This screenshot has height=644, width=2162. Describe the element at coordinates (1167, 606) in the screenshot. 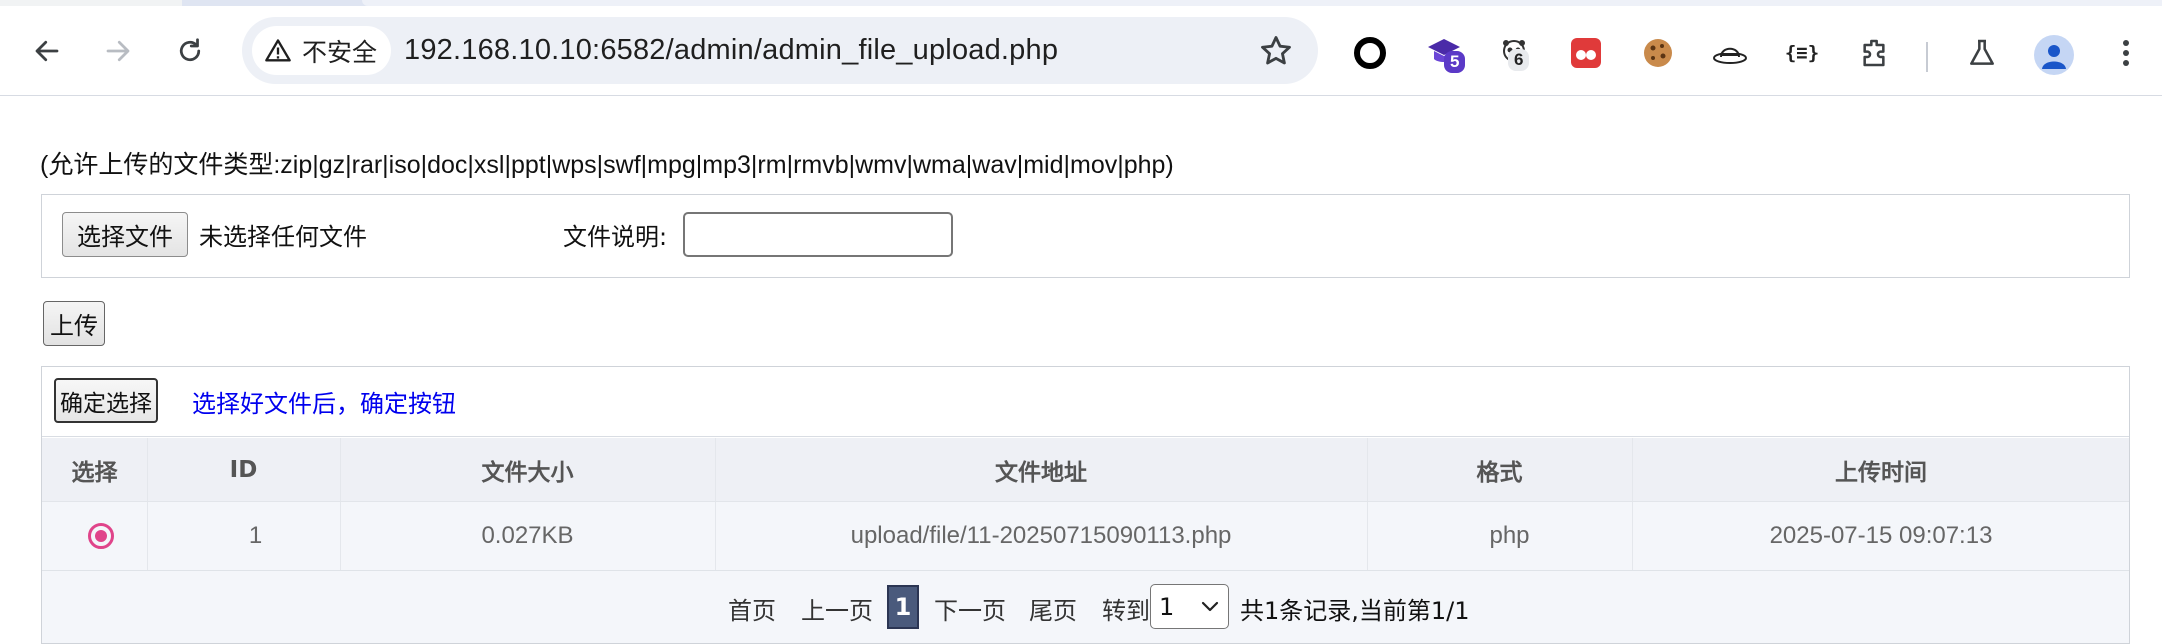

I see `goto-page-value: 1` at that location.